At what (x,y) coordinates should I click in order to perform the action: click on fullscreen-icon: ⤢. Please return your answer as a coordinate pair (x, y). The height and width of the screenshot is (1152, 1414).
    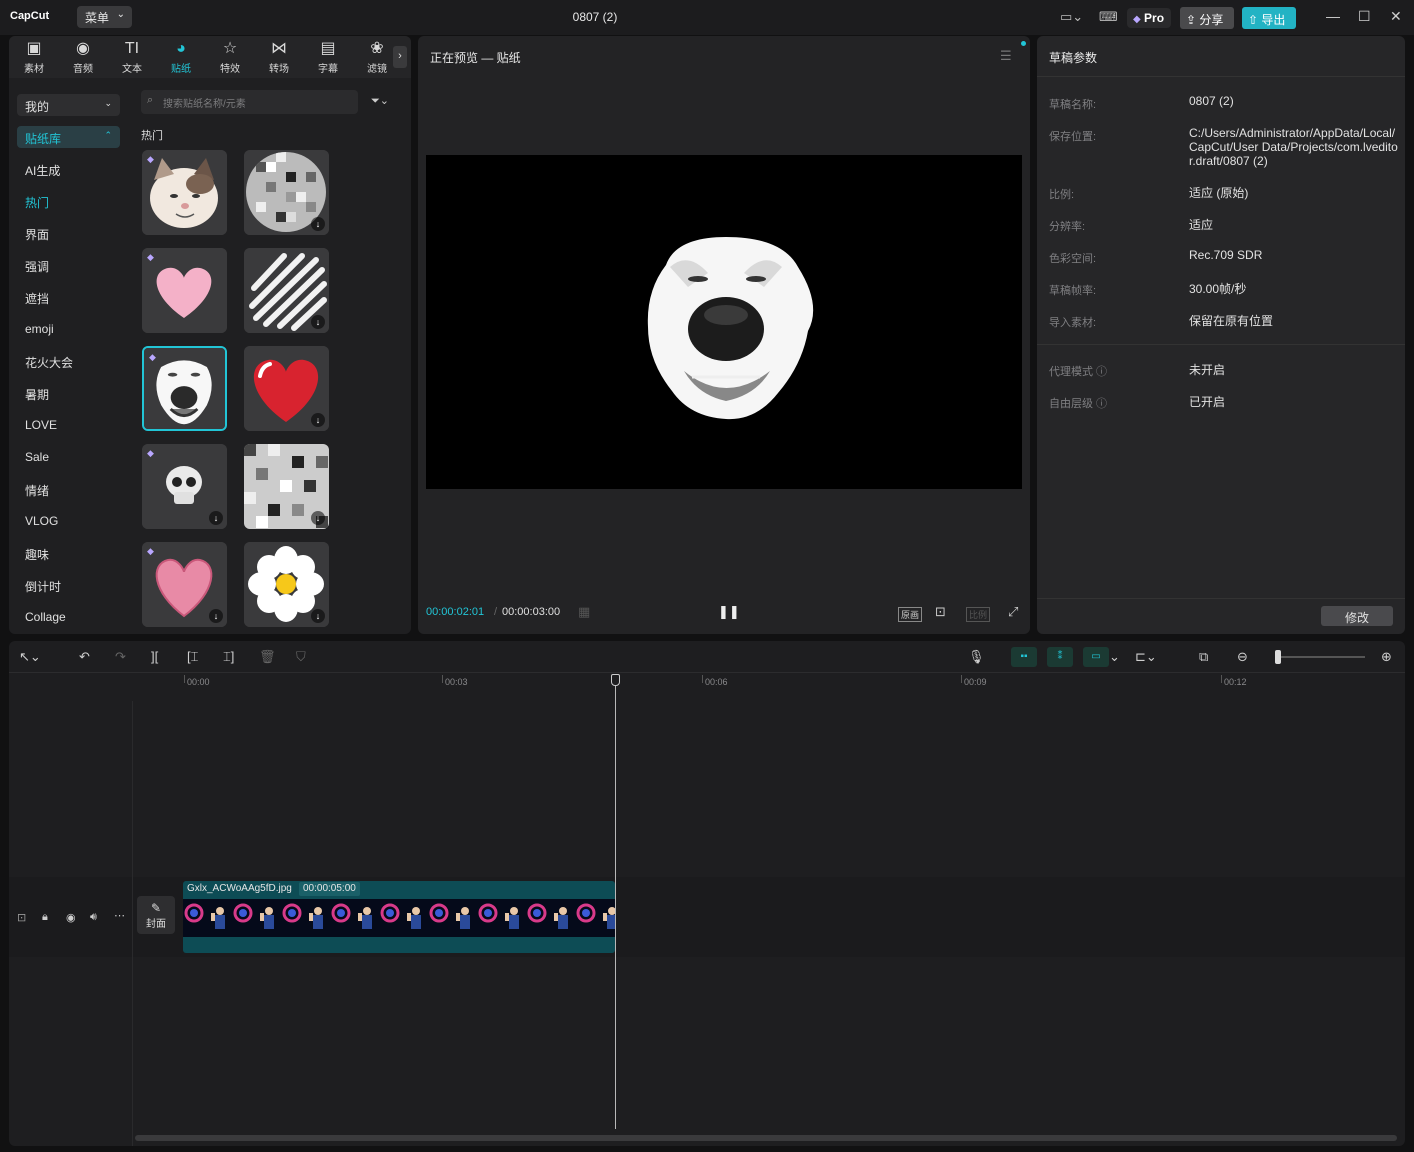
    Looking at the image, I should click on (1013, 612).